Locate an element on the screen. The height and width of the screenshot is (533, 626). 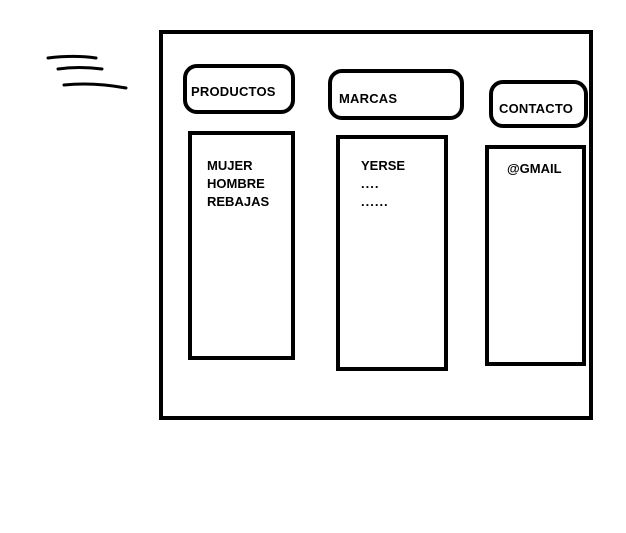
contacto-list: @GMAIL is located at coordinates (534, 169).